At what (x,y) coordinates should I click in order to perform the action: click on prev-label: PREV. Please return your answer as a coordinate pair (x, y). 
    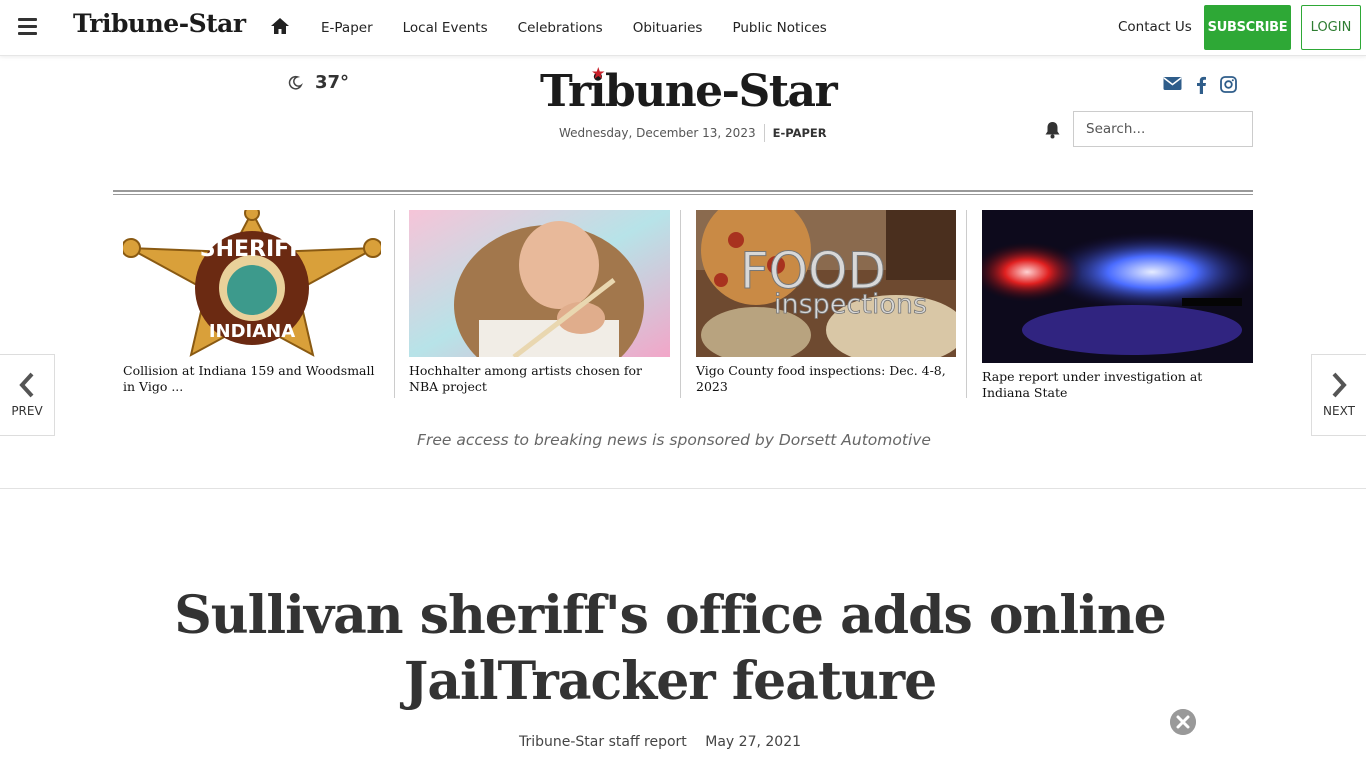
    Looking at the image, I should click on (27, 411).